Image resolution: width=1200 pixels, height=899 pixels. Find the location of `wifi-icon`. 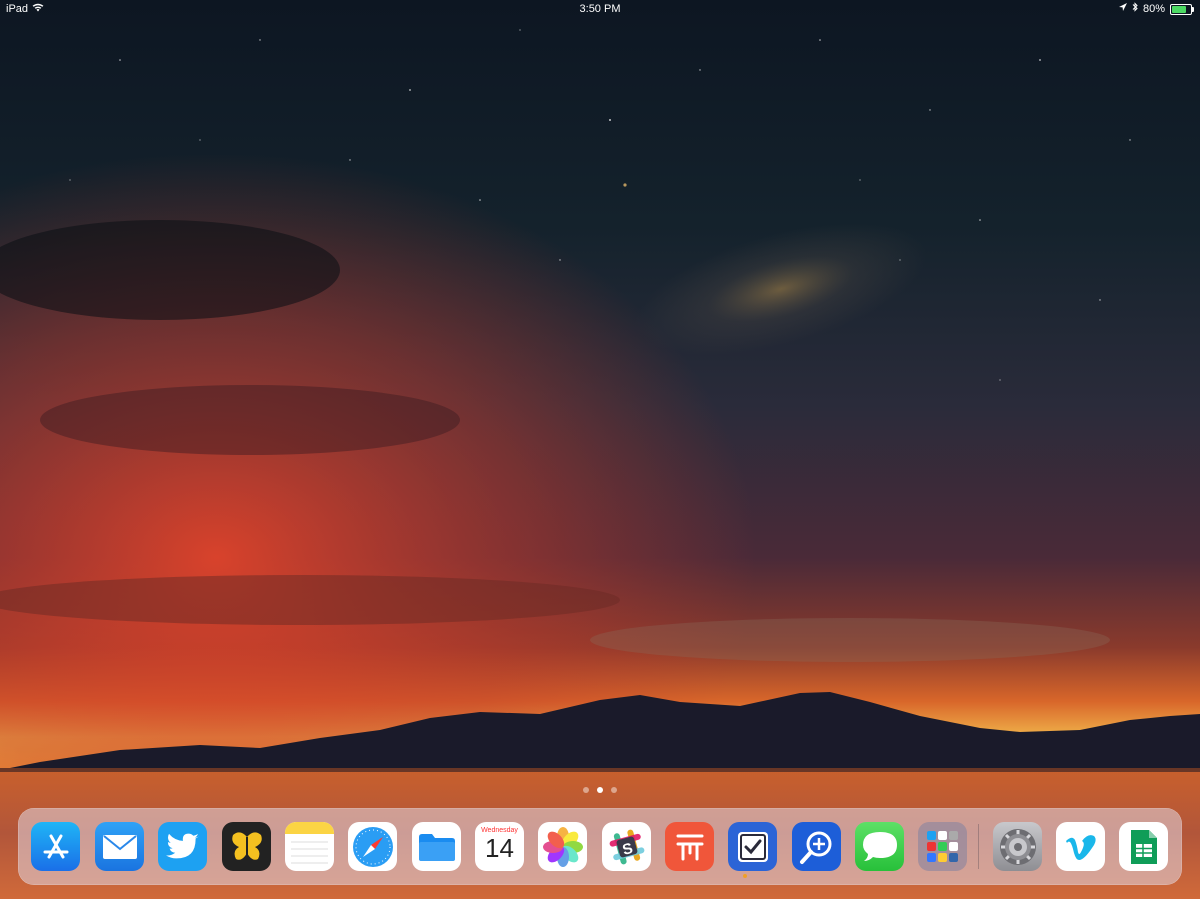

wifi-icon is located at coordinates (38, 9).